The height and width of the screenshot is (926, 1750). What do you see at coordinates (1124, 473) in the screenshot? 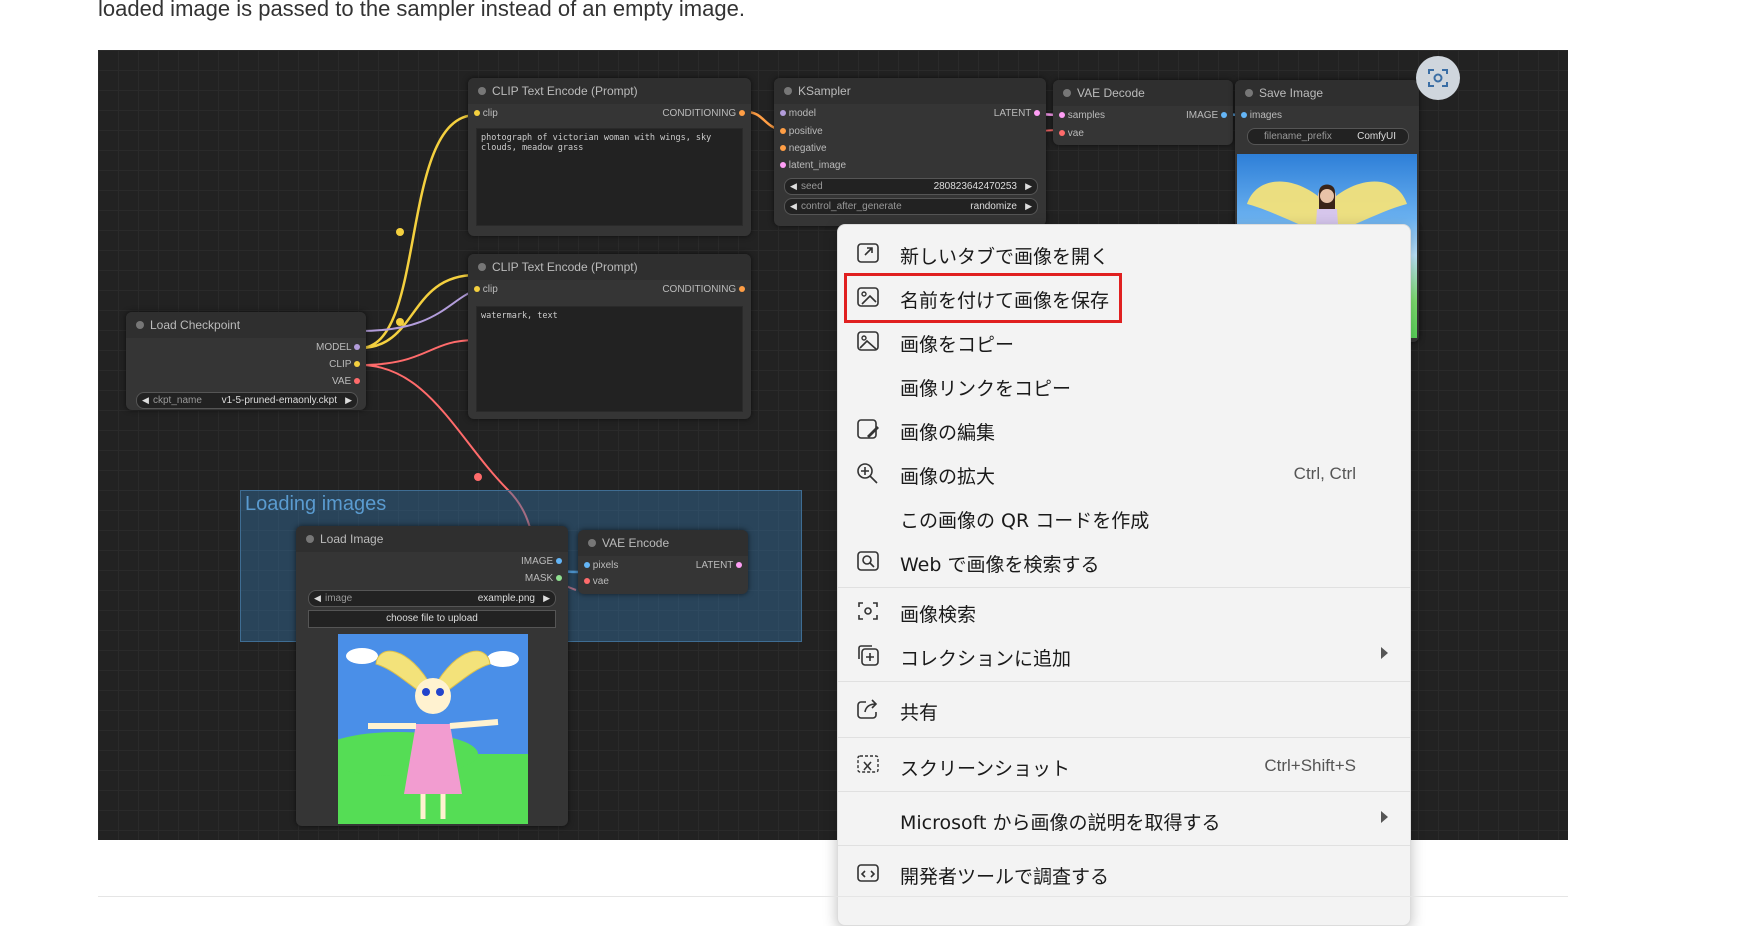
I see `menu-item-zoom-image: 画像の拡大 Ctrl, Ctrl` at bounding box center [1124, 473].